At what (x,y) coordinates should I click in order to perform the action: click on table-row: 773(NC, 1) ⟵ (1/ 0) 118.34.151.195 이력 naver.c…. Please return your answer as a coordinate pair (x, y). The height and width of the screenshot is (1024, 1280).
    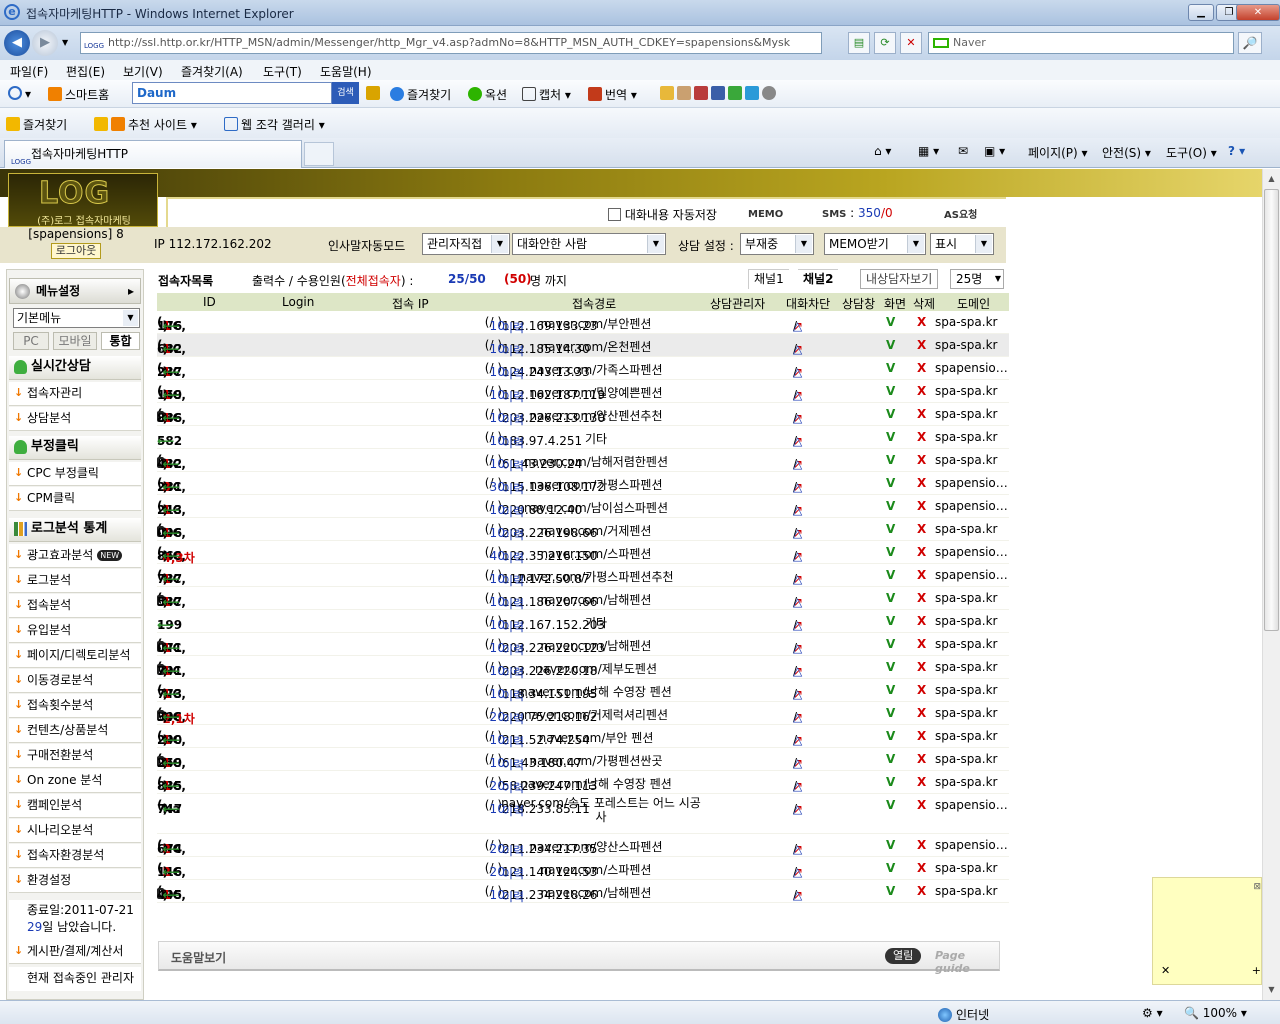
    Looking at the image, I should click on (583, 691).